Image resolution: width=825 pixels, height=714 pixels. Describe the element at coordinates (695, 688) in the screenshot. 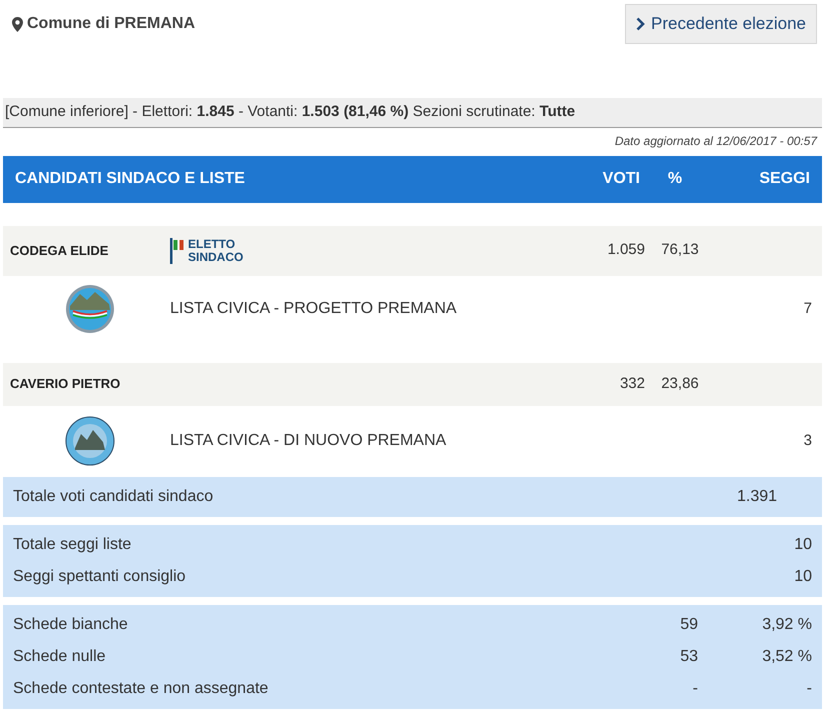

I see `totals-value: -` at that location.